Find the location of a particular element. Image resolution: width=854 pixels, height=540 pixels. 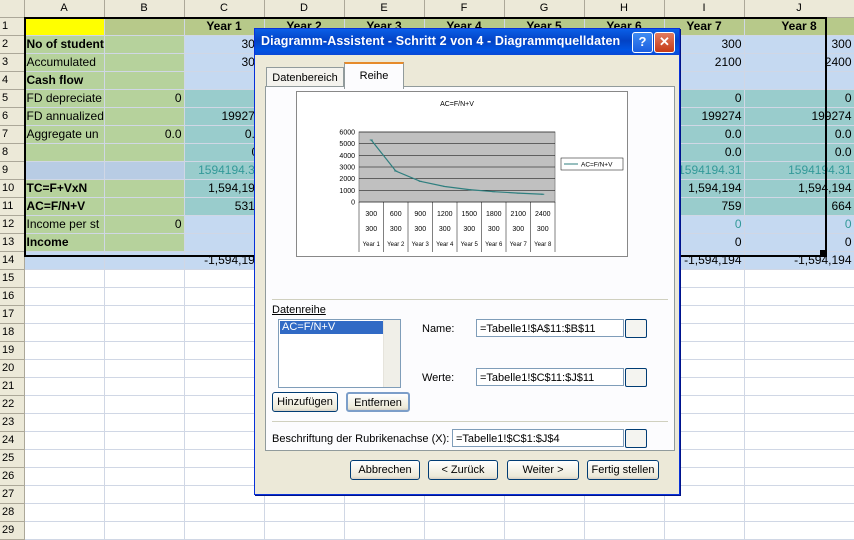

cell-j15 is located at coordinates (799, 278).